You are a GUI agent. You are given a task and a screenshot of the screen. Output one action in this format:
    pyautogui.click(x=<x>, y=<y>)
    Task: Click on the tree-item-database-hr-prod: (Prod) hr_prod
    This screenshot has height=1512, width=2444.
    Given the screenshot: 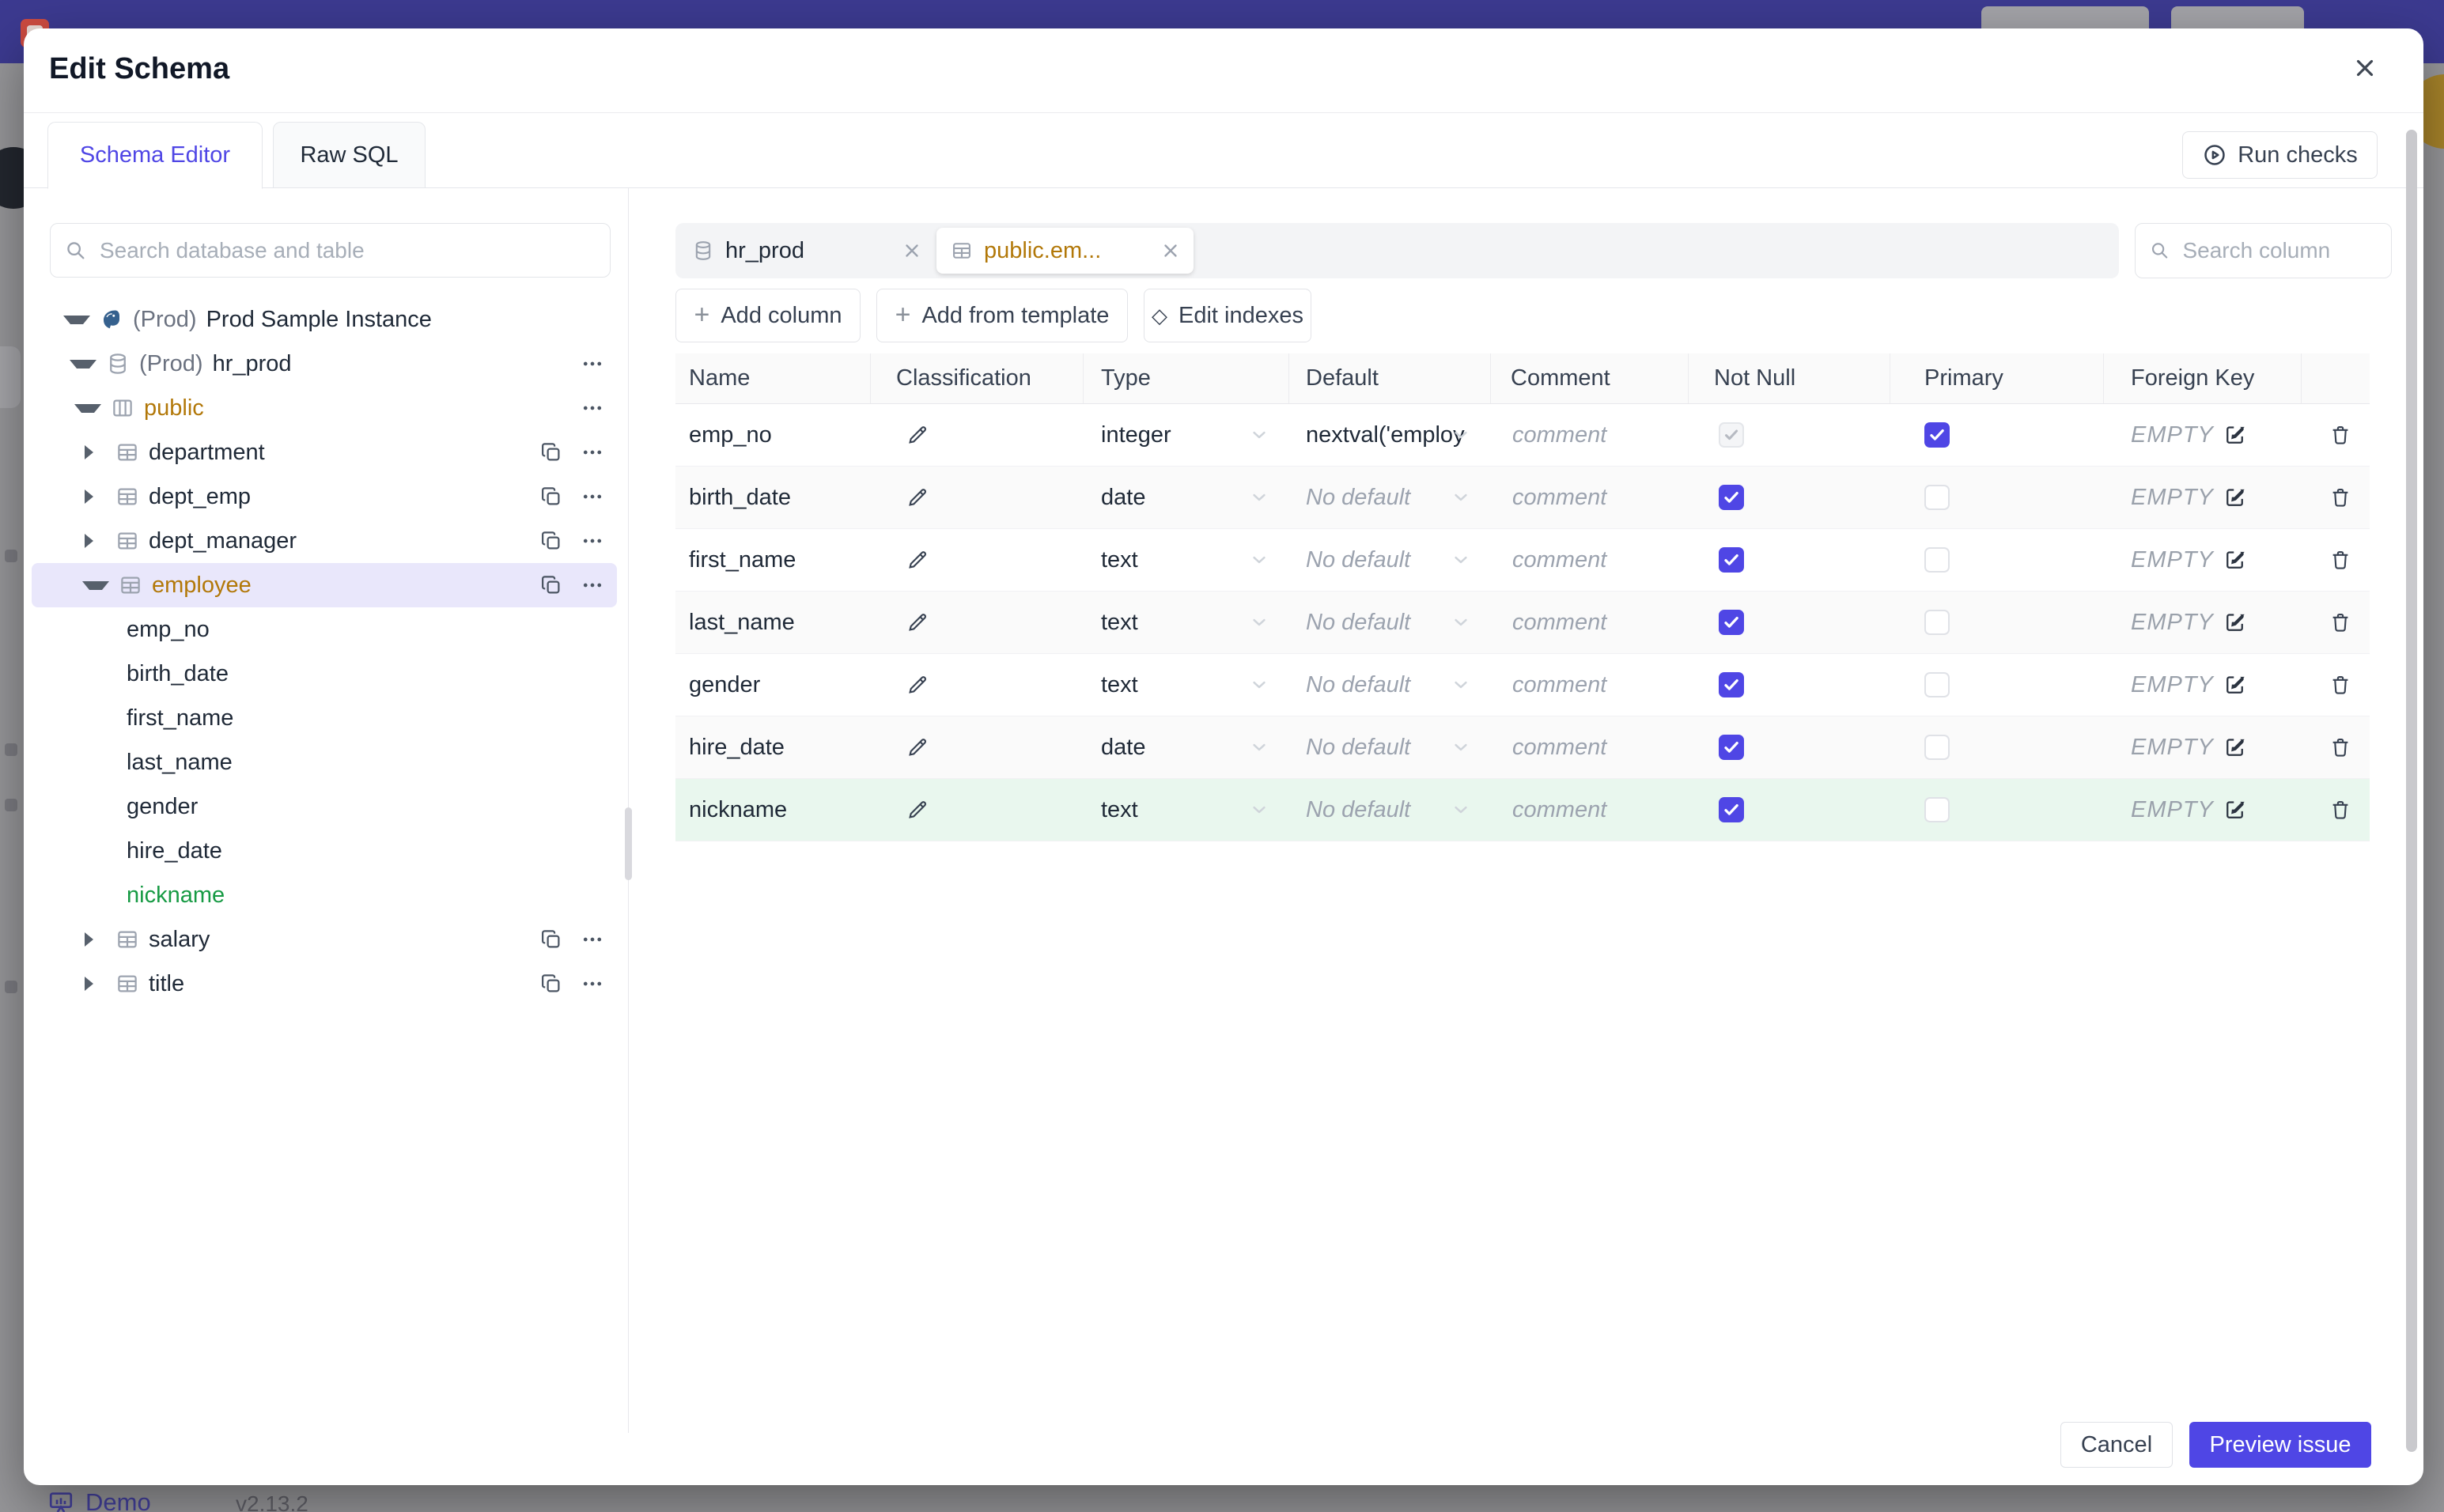 What is the action you would take?
    pyautogui.click(x=326, y=364)
    